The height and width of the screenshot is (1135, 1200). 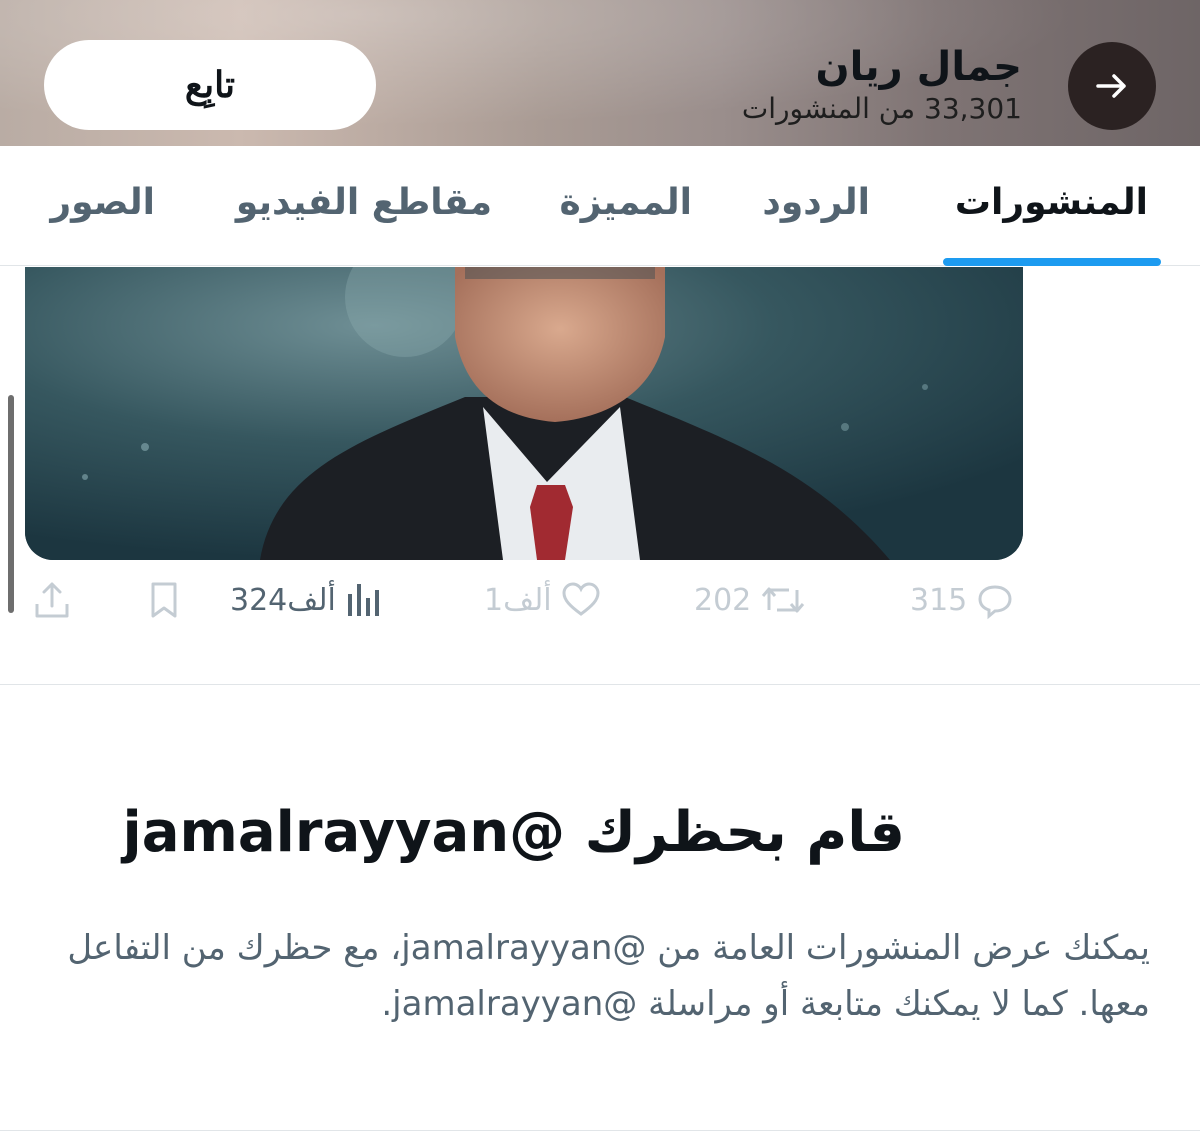 What do you see at coordinates (102, 202) in the screenshot?
I see `tab-photos: الصور` at bounding box center [102, 202].